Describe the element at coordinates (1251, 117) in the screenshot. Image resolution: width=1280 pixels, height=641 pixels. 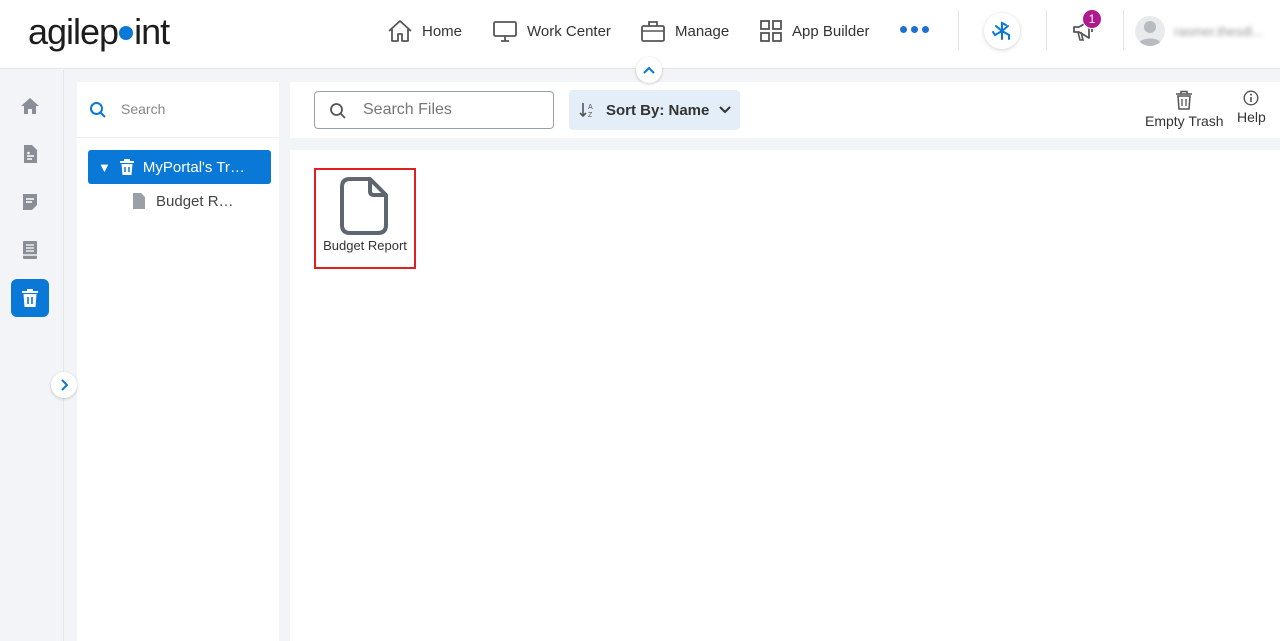
I see `help-label: Help` at that location.